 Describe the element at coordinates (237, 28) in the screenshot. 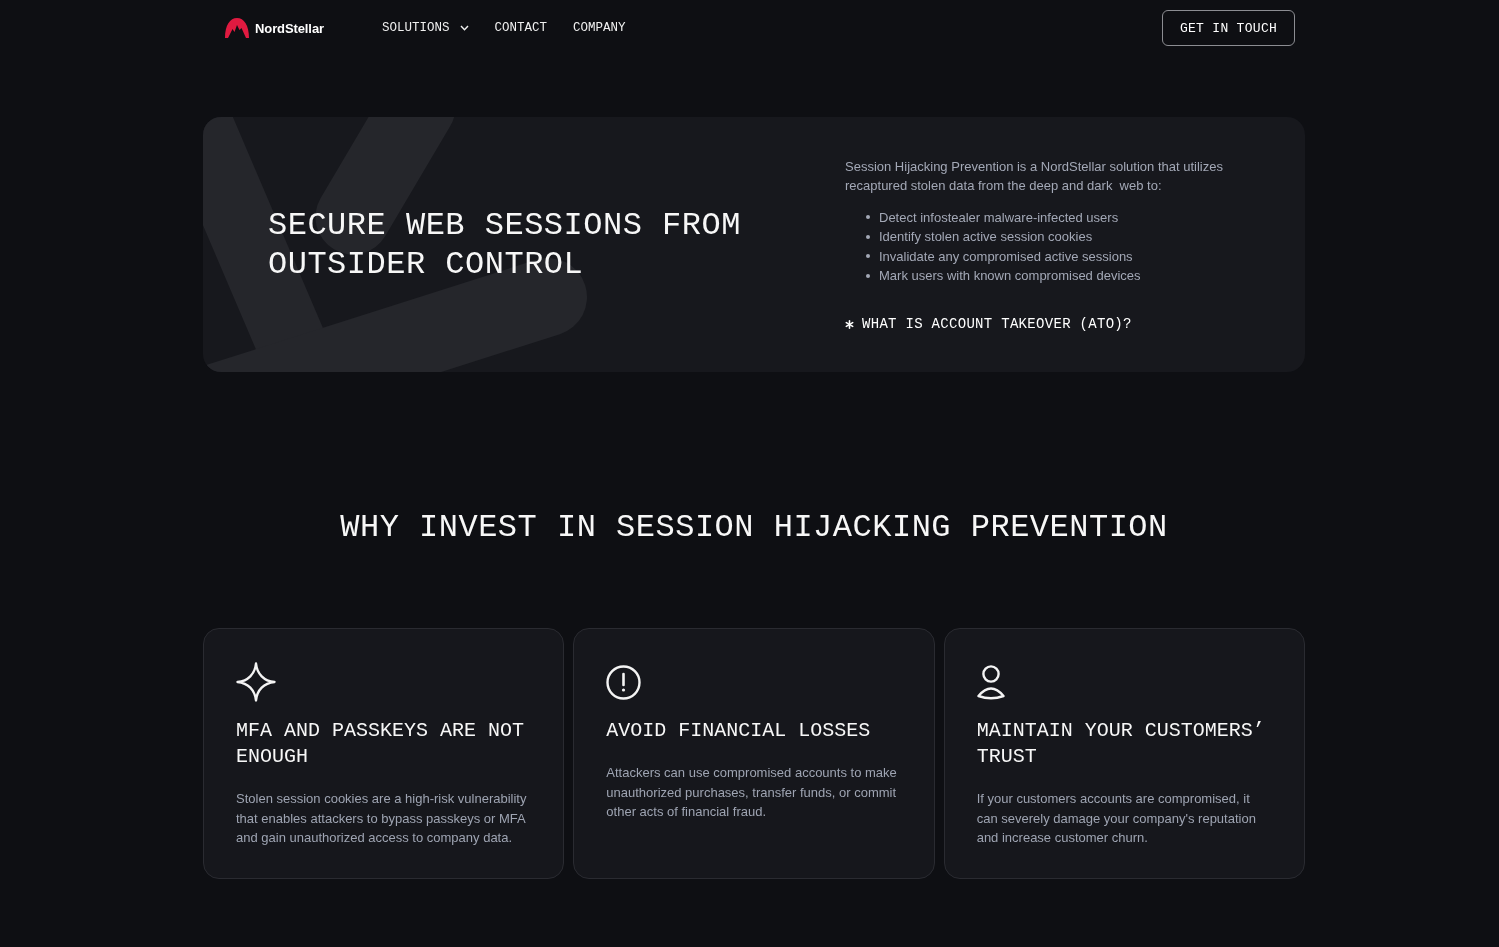

I see `logo-icon` at that location.